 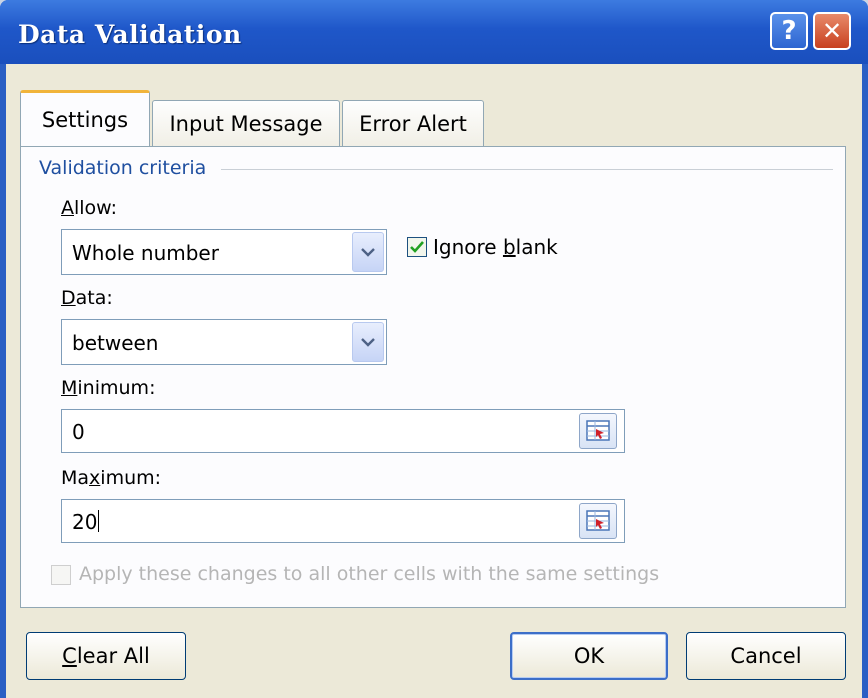 I want to click on tab-settings-label: Settings, so click(x=85, y=119).